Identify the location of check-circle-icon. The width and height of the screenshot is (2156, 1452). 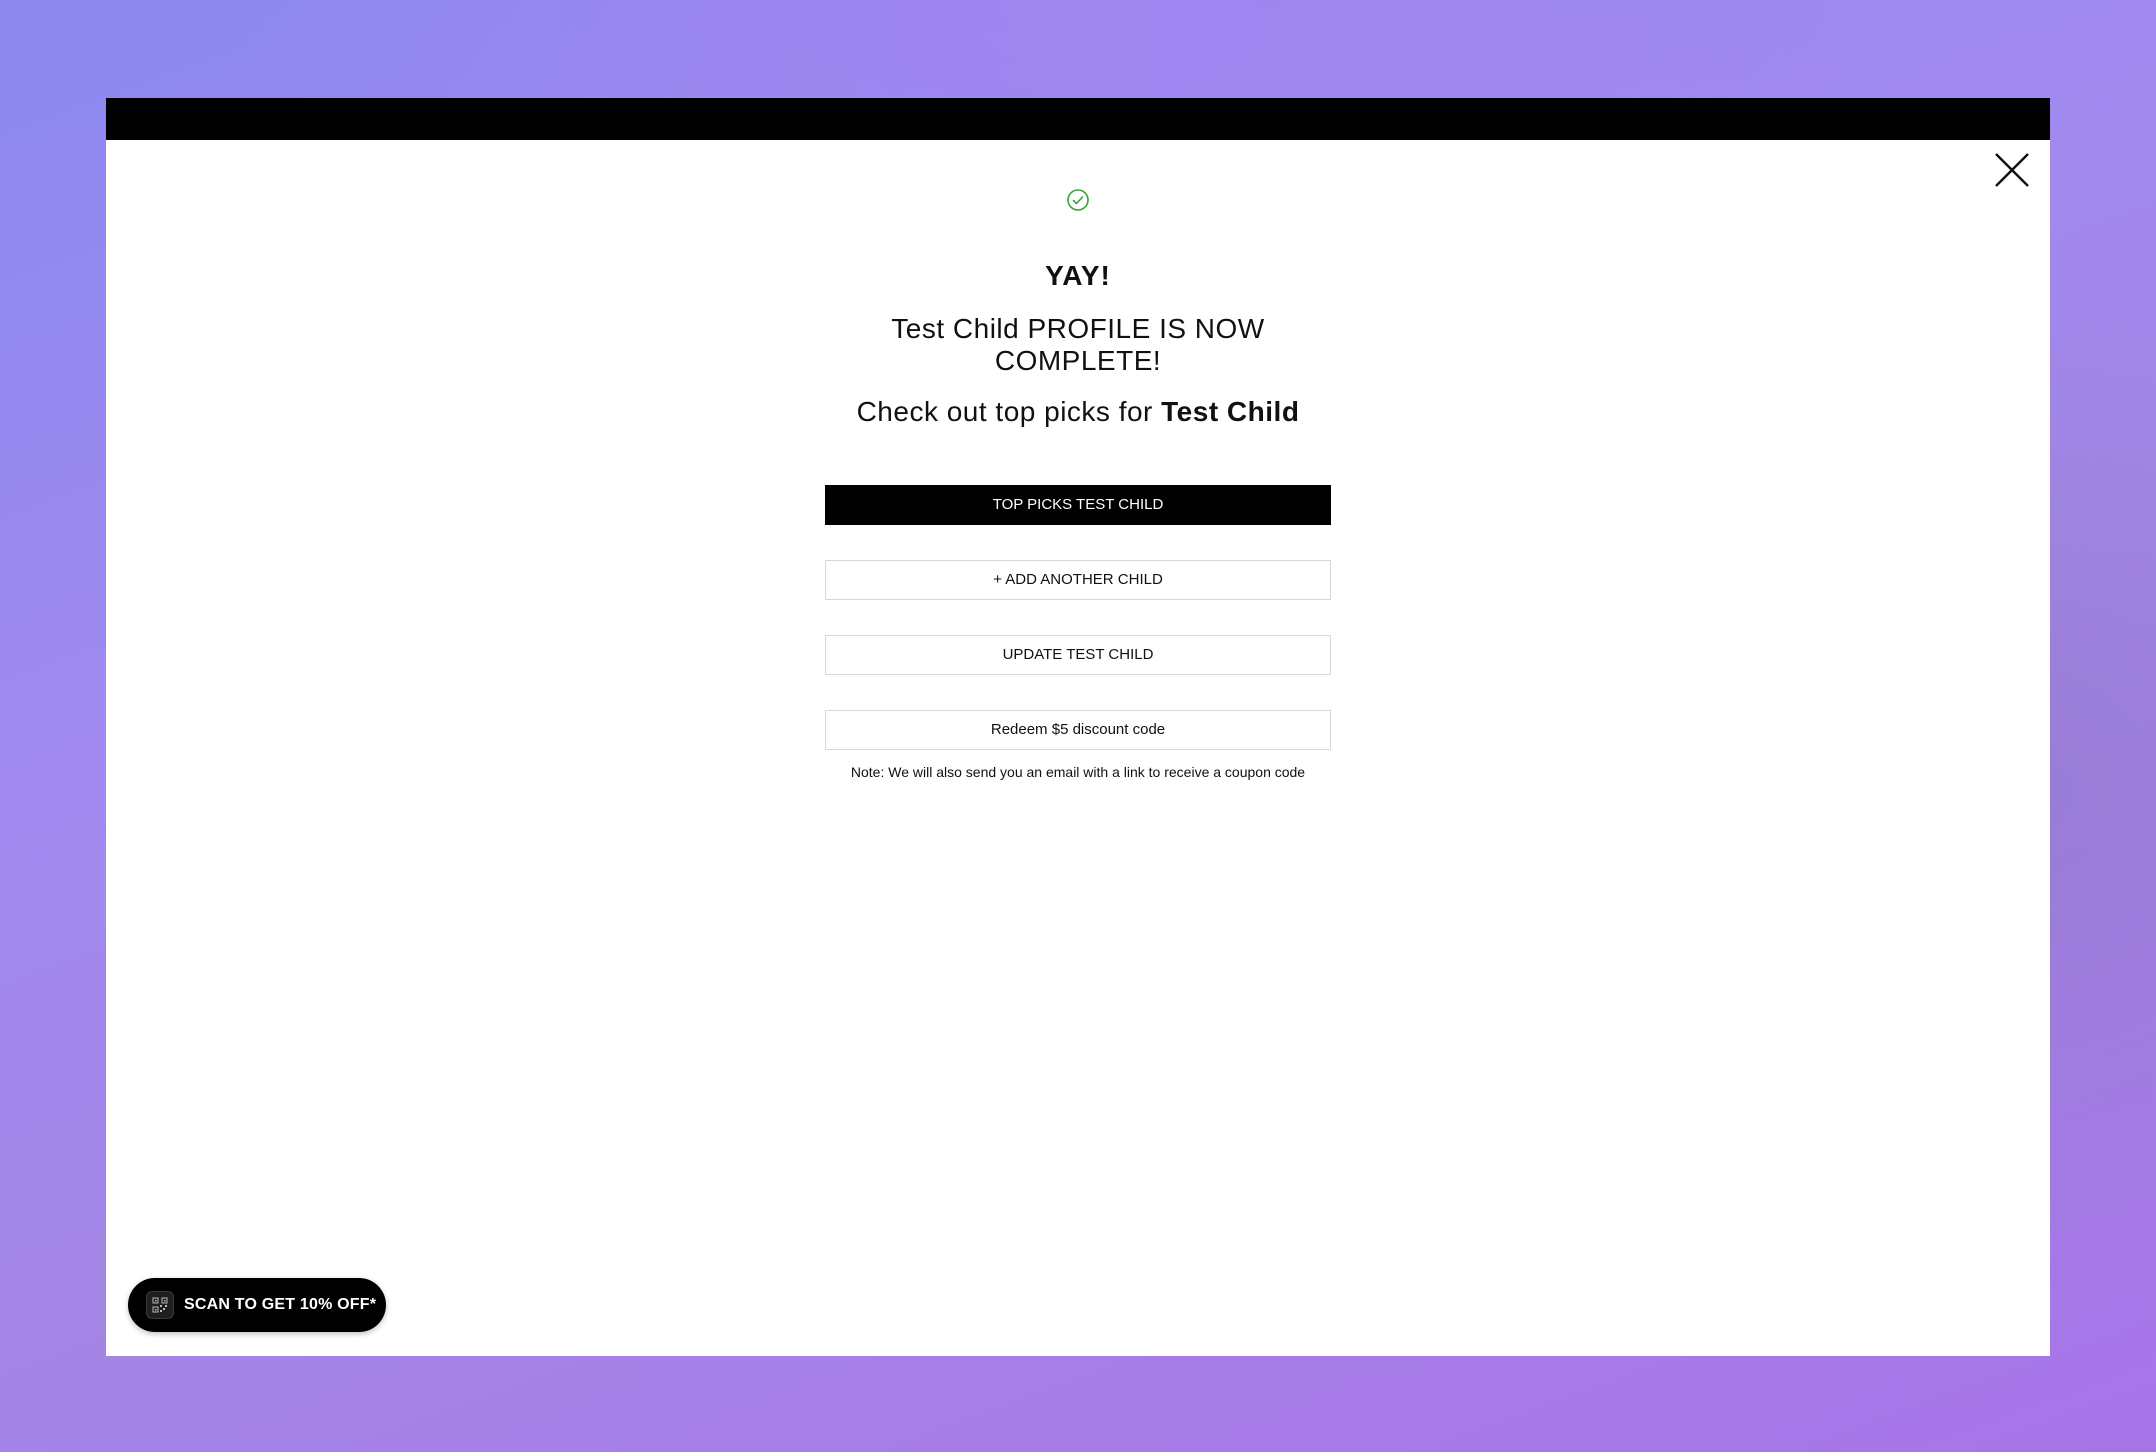
(1078, 200).